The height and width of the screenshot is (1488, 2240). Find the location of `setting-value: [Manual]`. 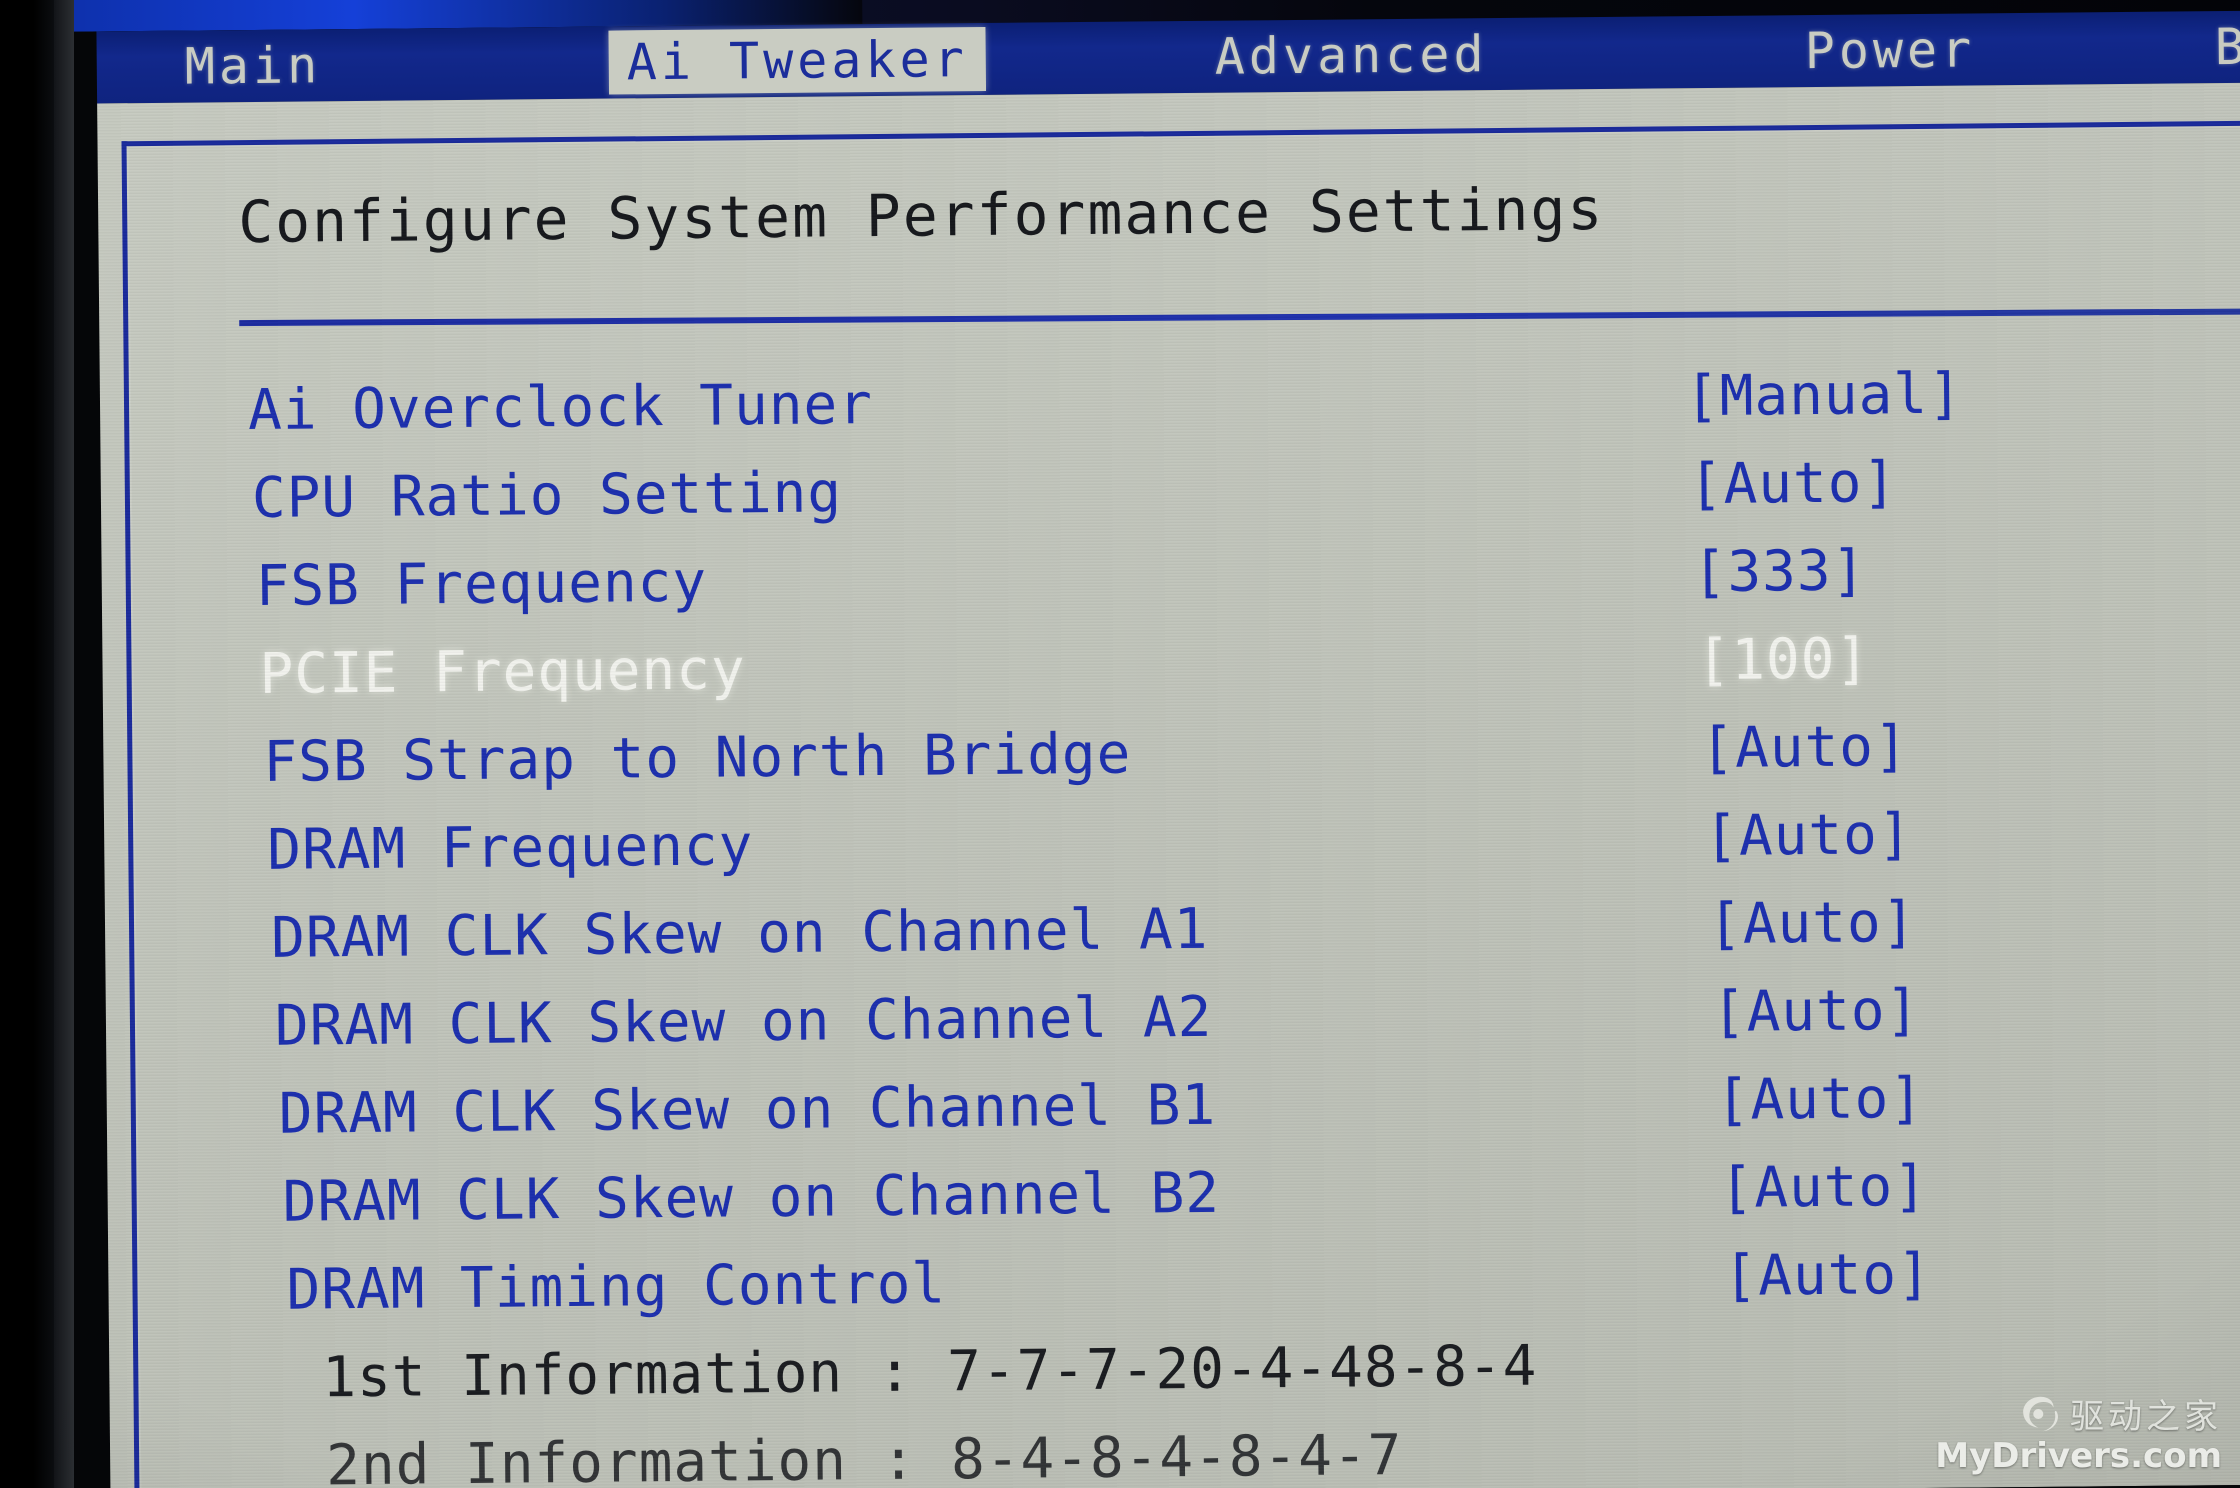

setting-value: [Manual] is located at coordinates (1824, 396).